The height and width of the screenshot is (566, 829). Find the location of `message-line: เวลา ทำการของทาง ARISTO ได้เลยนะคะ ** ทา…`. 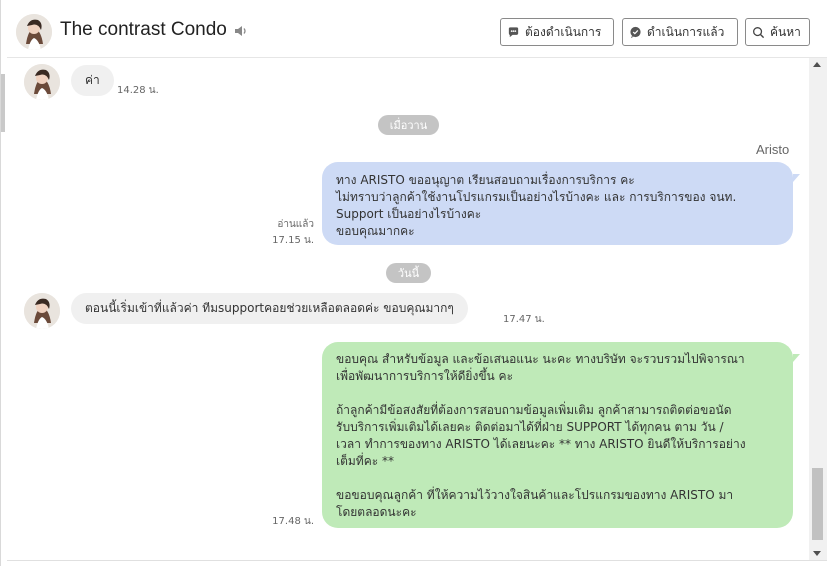

message-line: เวลา ทำการของทาง ARISTO ได้เลยนะคะ ** ทา… is located at coordinates (541, 444).